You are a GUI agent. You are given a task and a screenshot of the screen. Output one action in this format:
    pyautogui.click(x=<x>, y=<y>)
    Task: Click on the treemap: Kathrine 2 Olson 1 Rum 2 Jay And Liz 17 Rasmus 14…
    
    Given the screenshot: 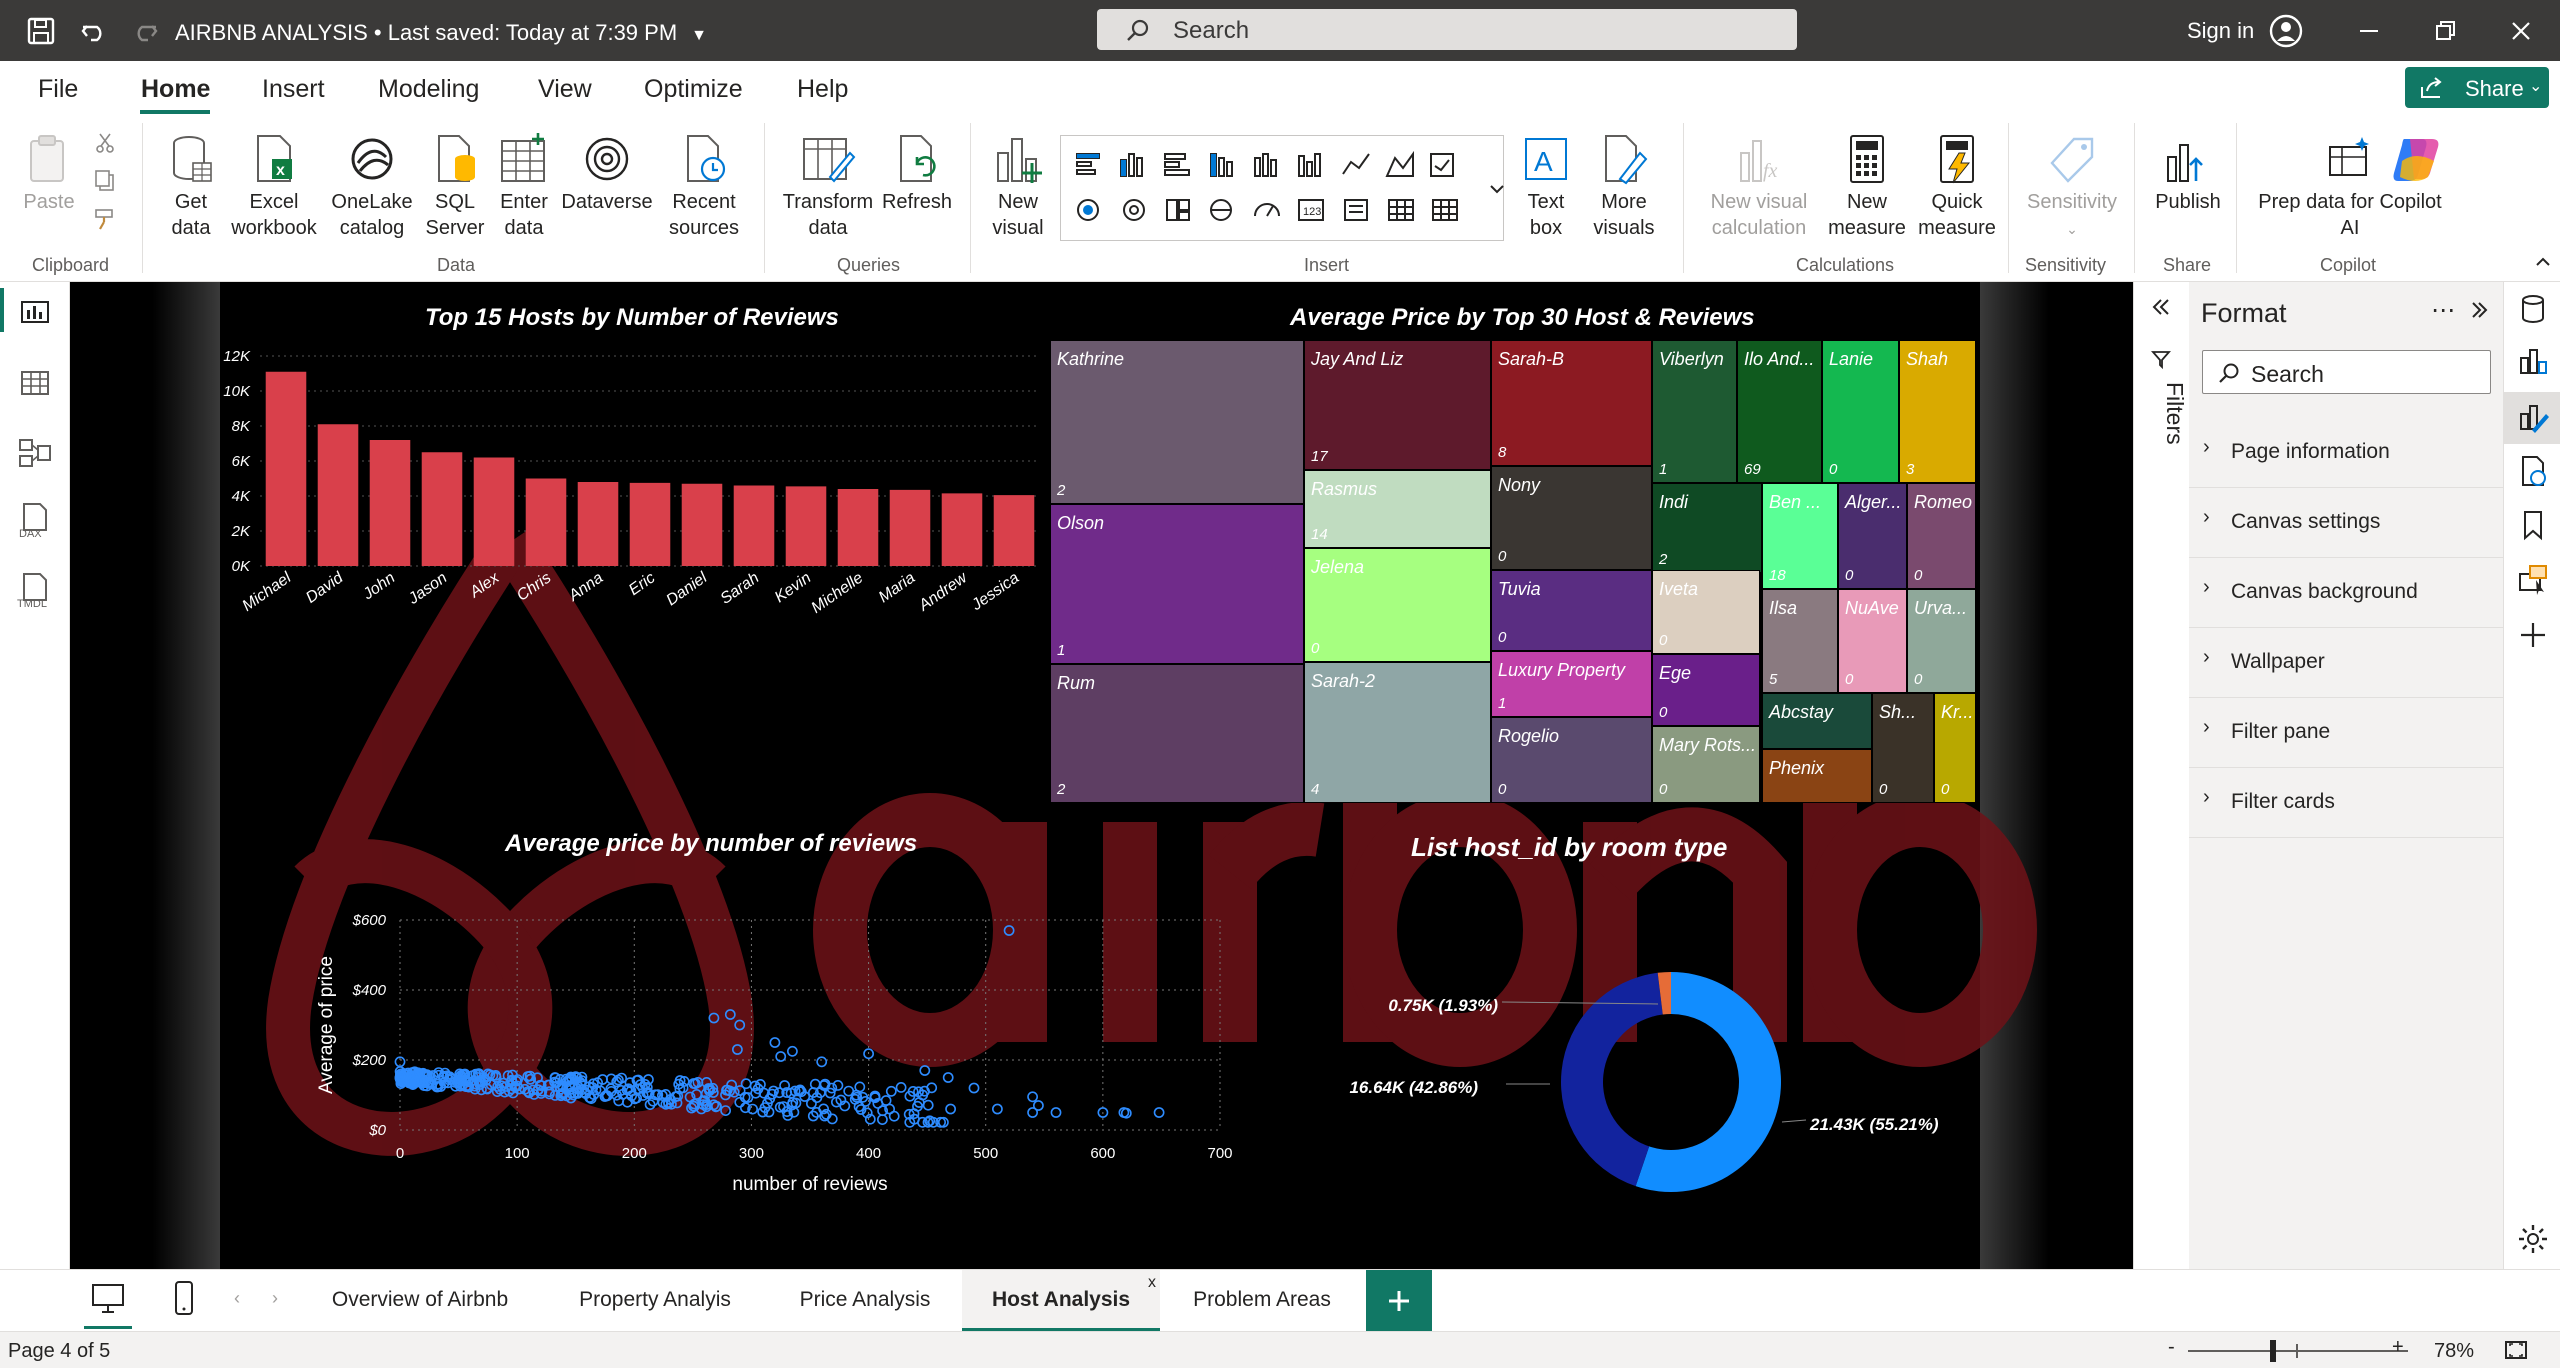 What is the action you would take?
    pyautogui.click(x=1513, y=571)
    